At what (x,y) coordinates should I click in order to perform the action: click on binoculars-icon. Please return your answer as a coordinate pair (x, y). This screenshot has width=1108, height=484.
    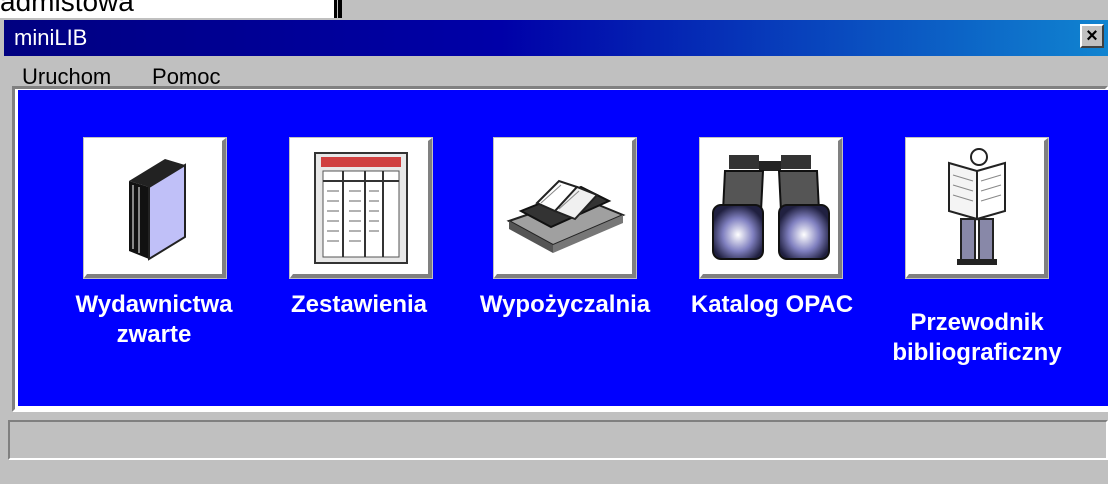
    Looking at the image, I should click on (771, 207).